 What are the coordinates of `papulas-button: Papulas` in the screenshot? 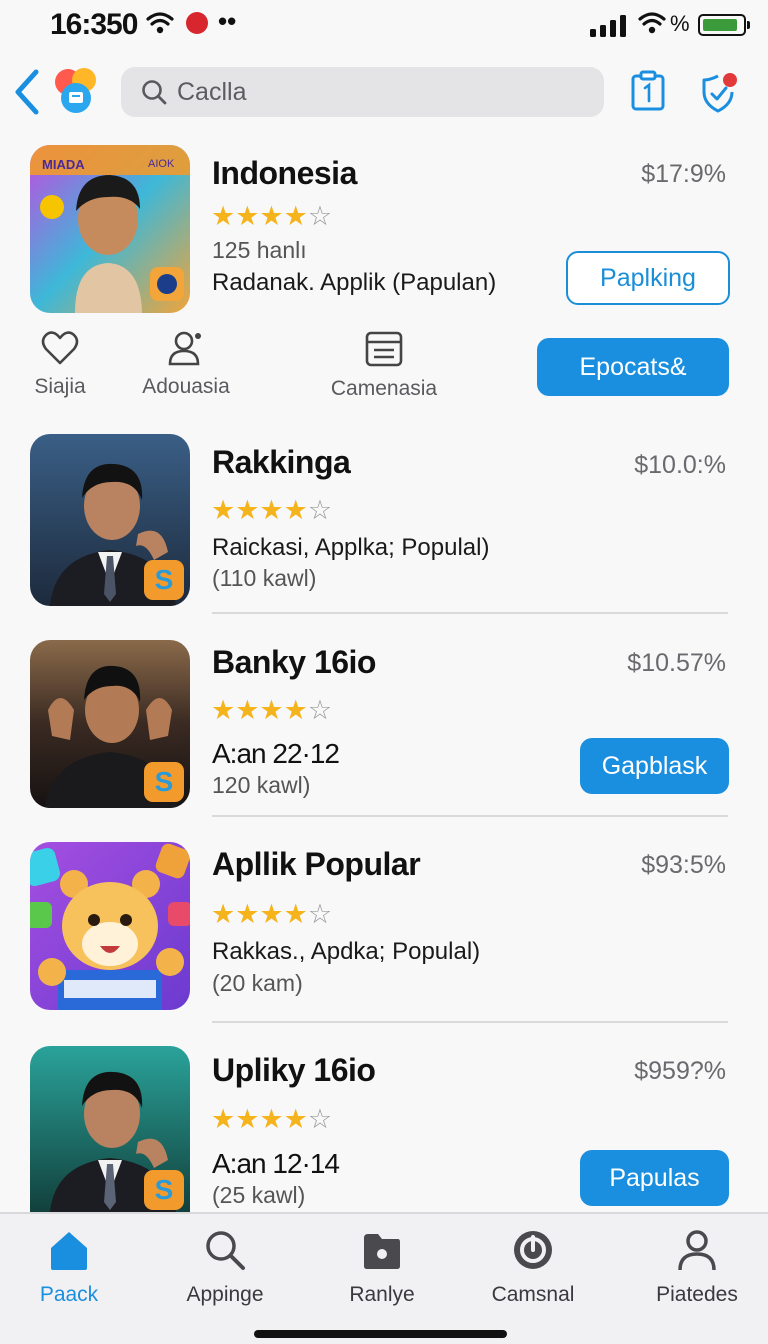 It's located at (654, 1178).